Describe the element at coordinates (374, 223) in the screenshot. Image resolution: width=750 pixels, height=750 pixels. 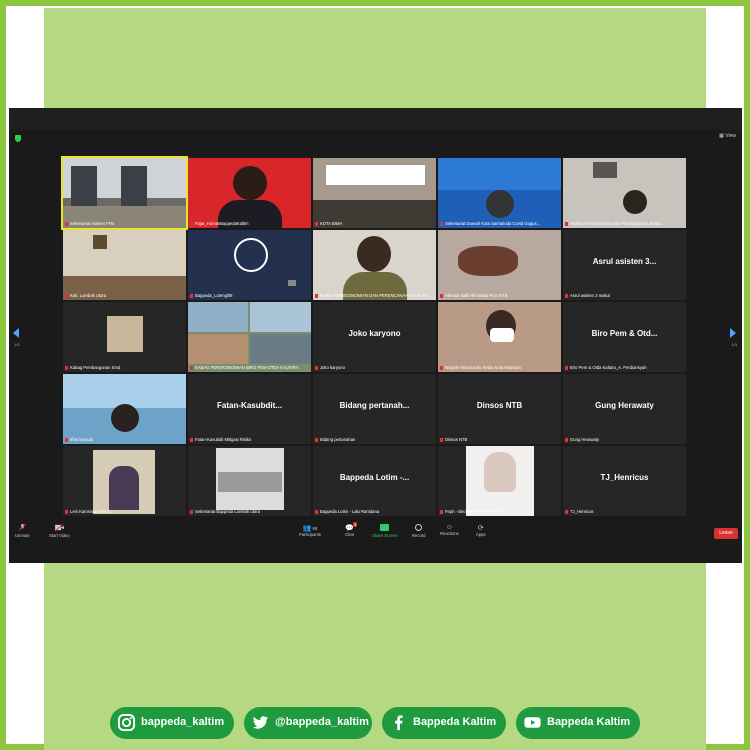
I see `participant-name: KOTA BIMA` at that location.